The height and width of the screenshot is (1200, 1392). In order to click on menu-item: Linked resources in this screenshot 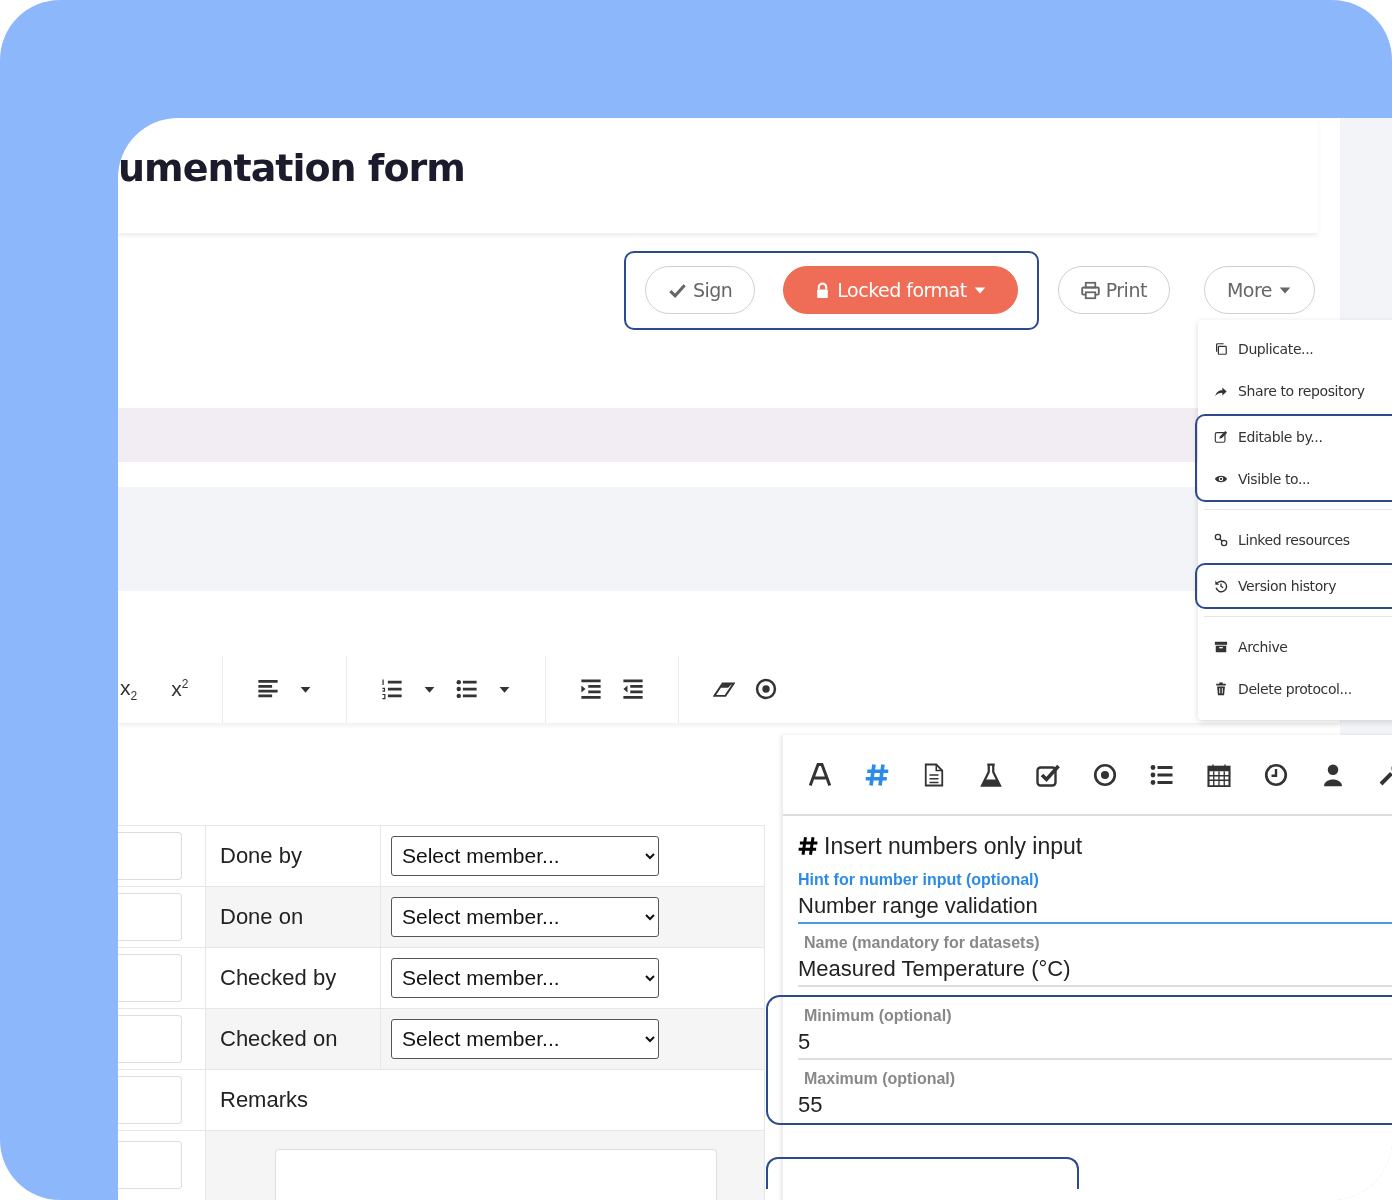, I will do `click(1294, 540)`.